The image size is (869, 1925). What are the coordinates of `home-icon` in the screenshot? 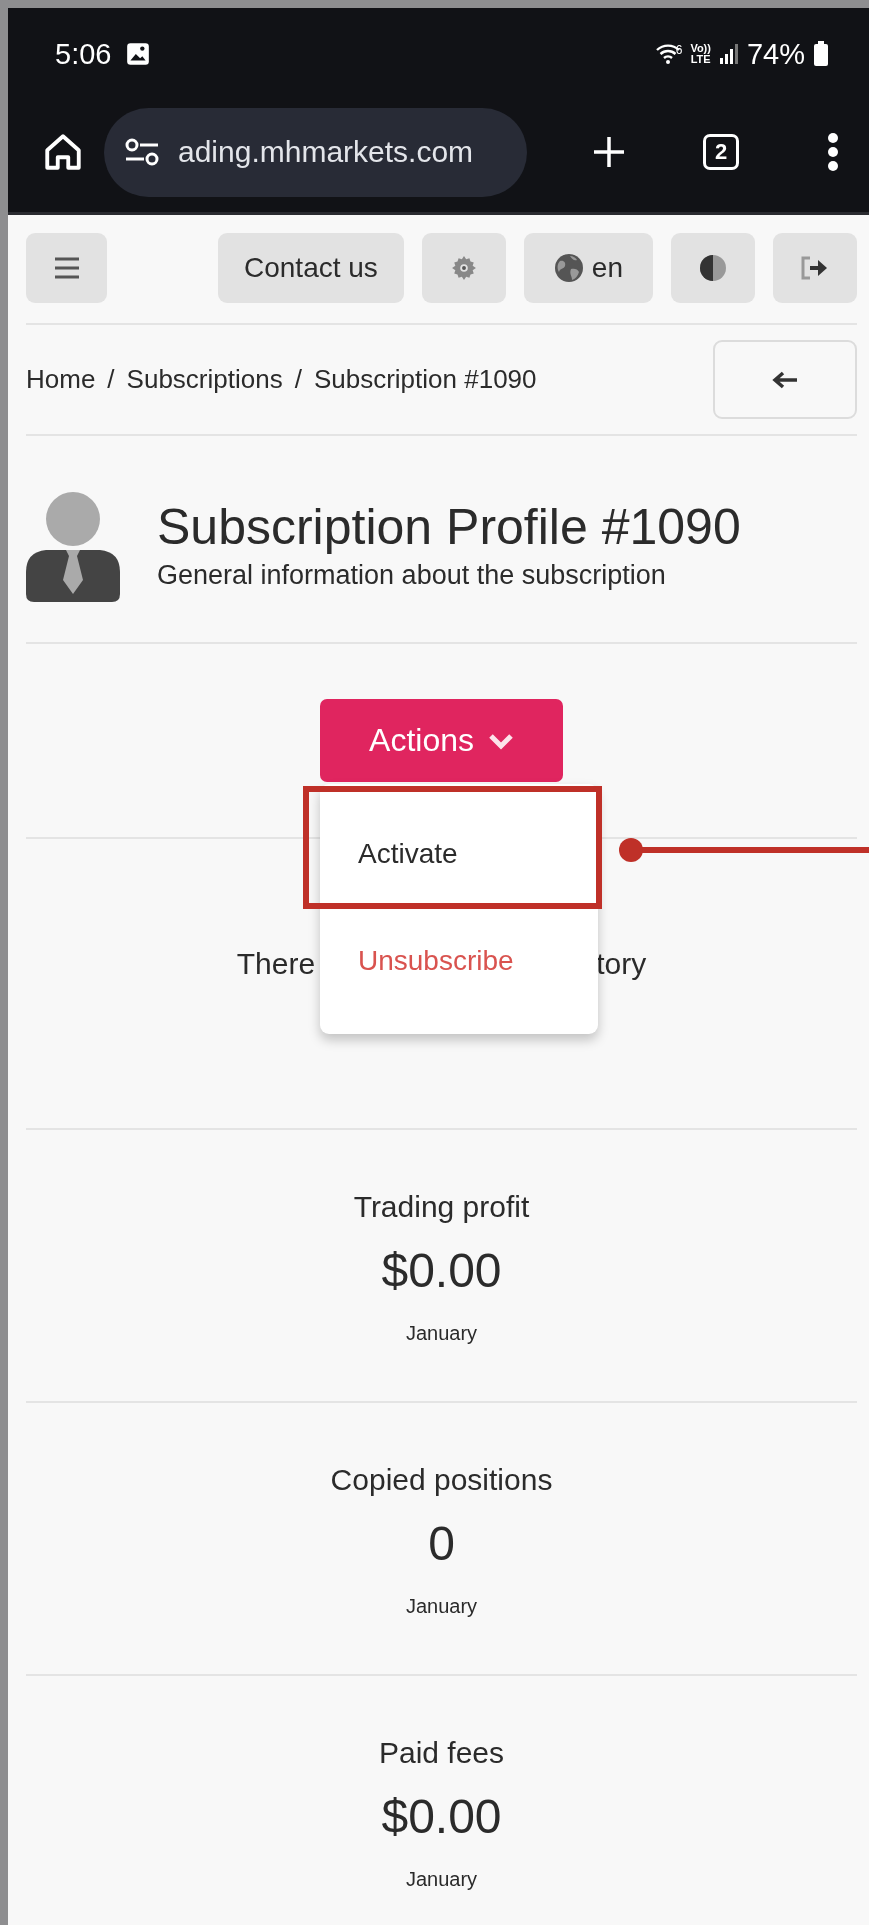 It's located at (63, 152).